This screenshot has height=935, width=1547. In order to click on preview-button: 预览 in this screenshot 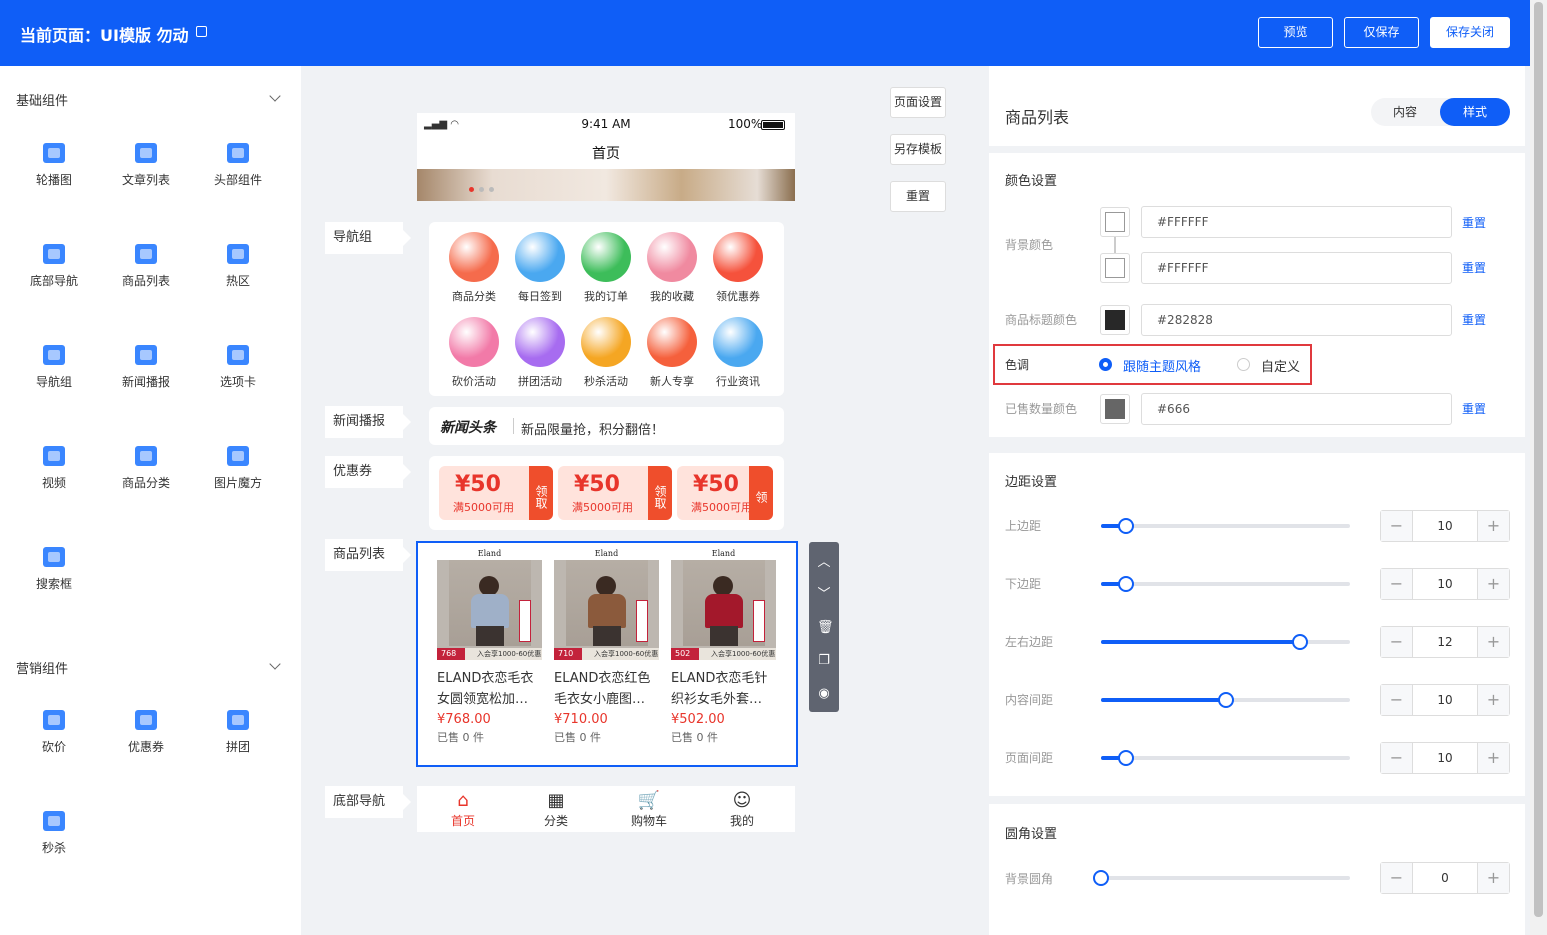, I will do `click(1295, 32)`.